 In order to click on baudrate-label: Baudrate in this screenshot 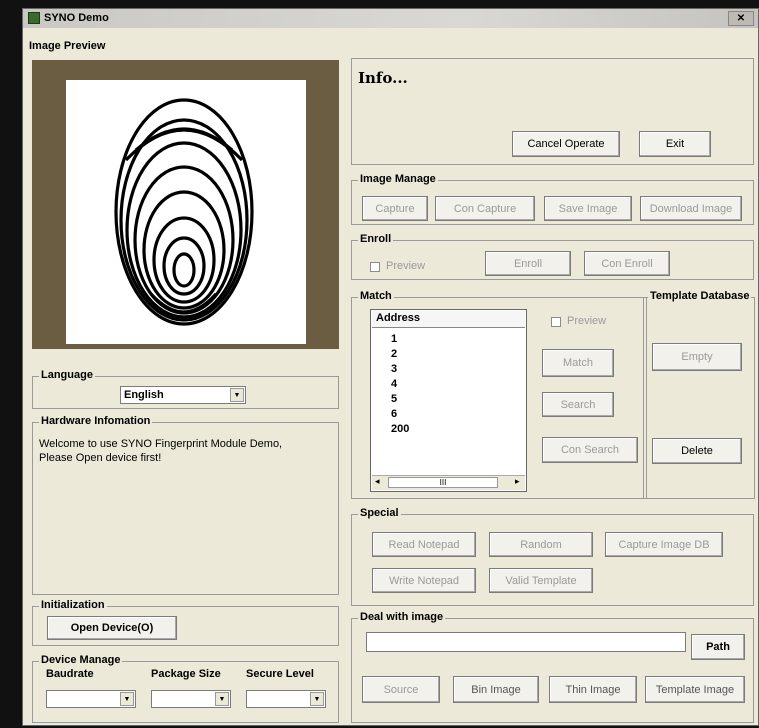, I will do `click(70, 674)`.